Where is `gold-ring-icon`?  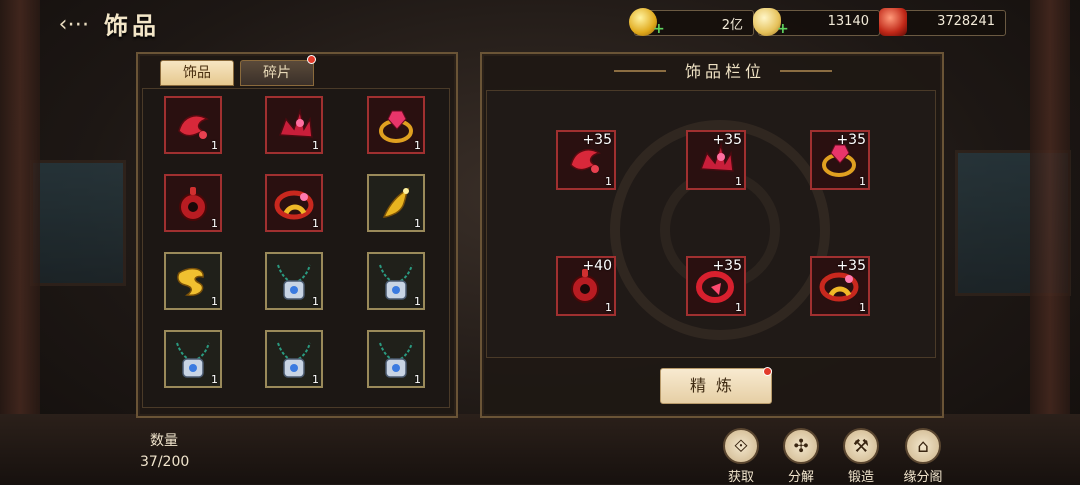 gold-ring-icon is located at coordinates (294, 205).